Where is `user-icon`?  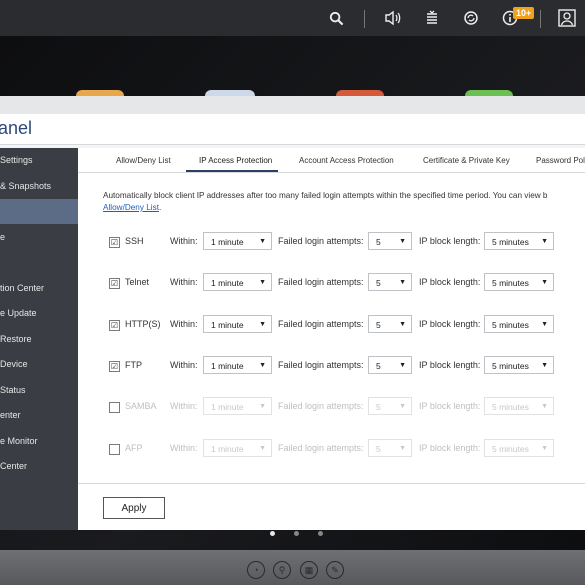
user-icon is located at coordinates (567, 18).